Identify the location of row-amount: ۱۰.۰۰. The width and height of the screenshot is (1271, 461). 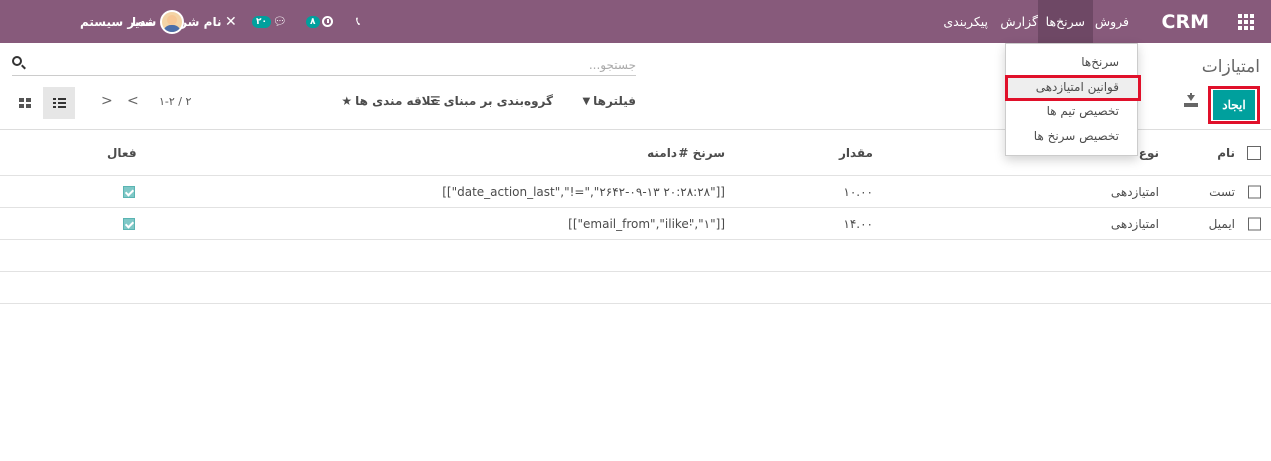
(858, 191).